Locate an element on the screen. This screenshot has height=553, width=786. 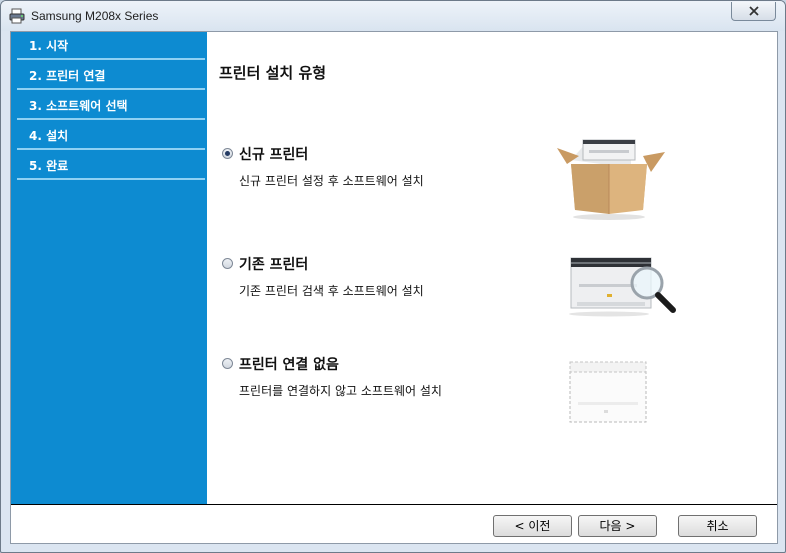
option-existing-printer: 기존 프린터 기존 프린터 검색 후 소프트웨어 설치 is located at coordinates (369, 277).